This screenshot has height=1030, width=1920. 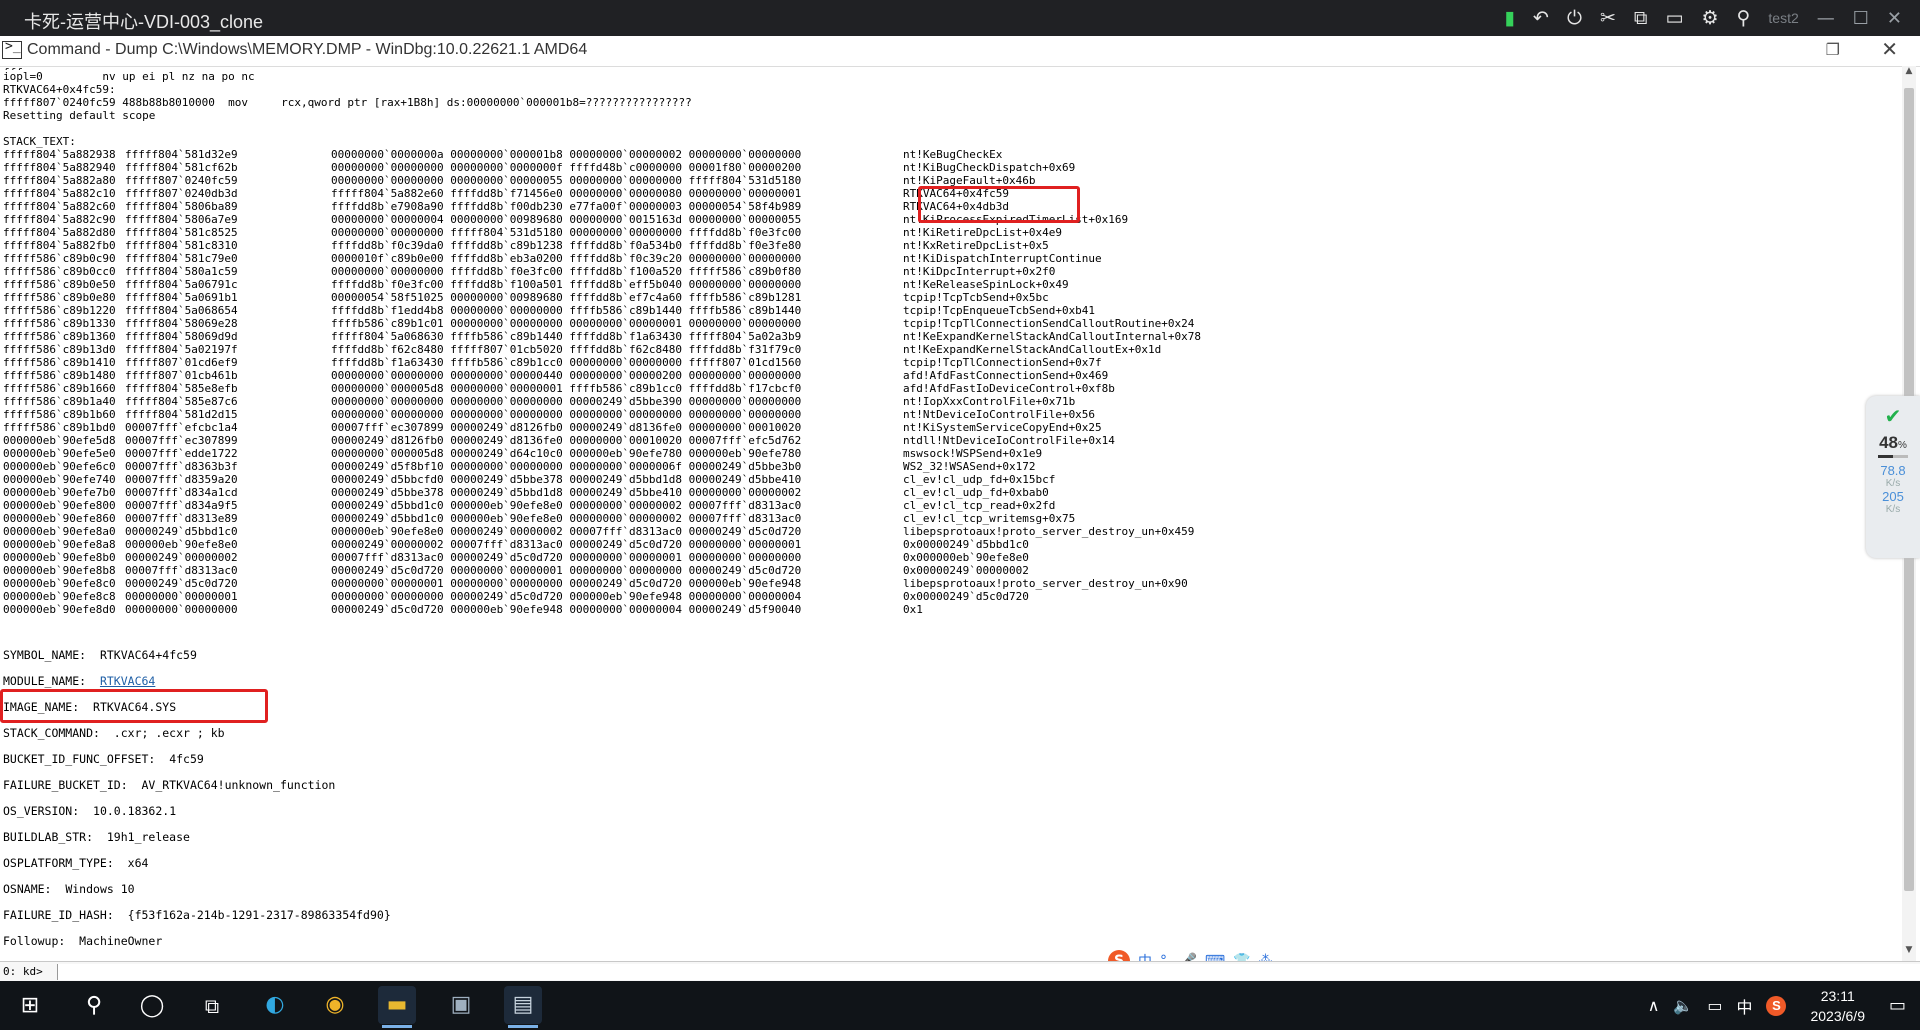 I want to click on stack-child-sp: fffff586`c89b1660, so click(x=59, y=388).